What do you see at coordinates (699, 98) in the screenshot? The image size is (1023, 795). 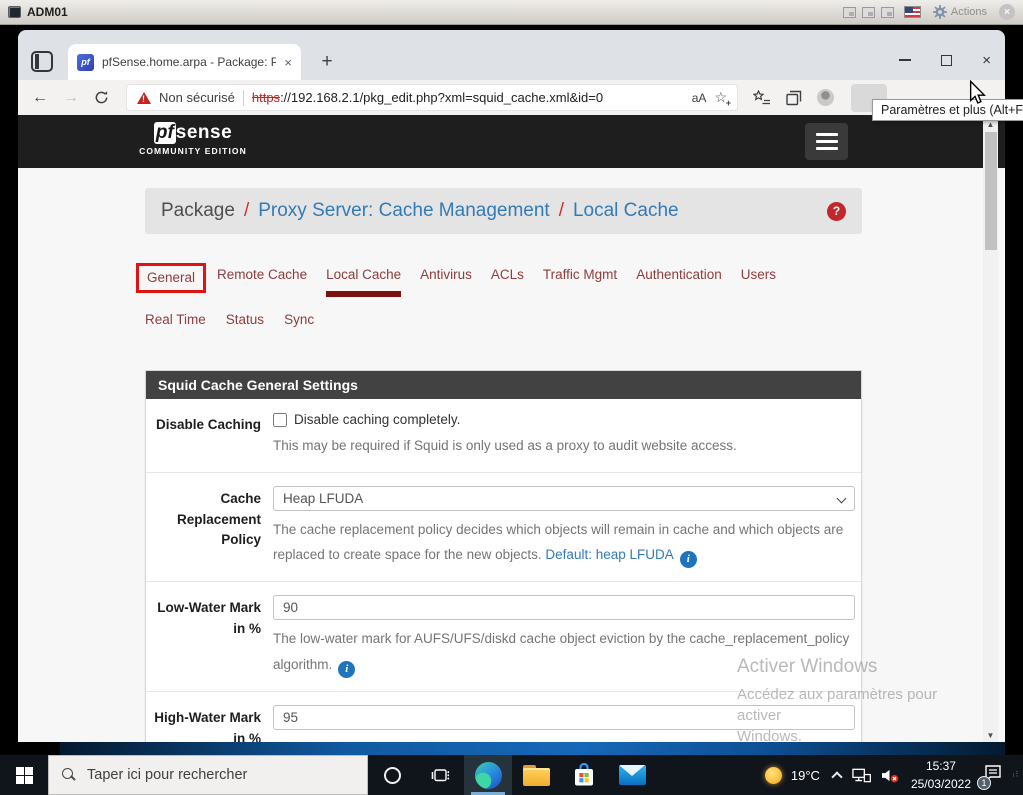 I see `translate-icon: aA` at bounding box center [699, 98].